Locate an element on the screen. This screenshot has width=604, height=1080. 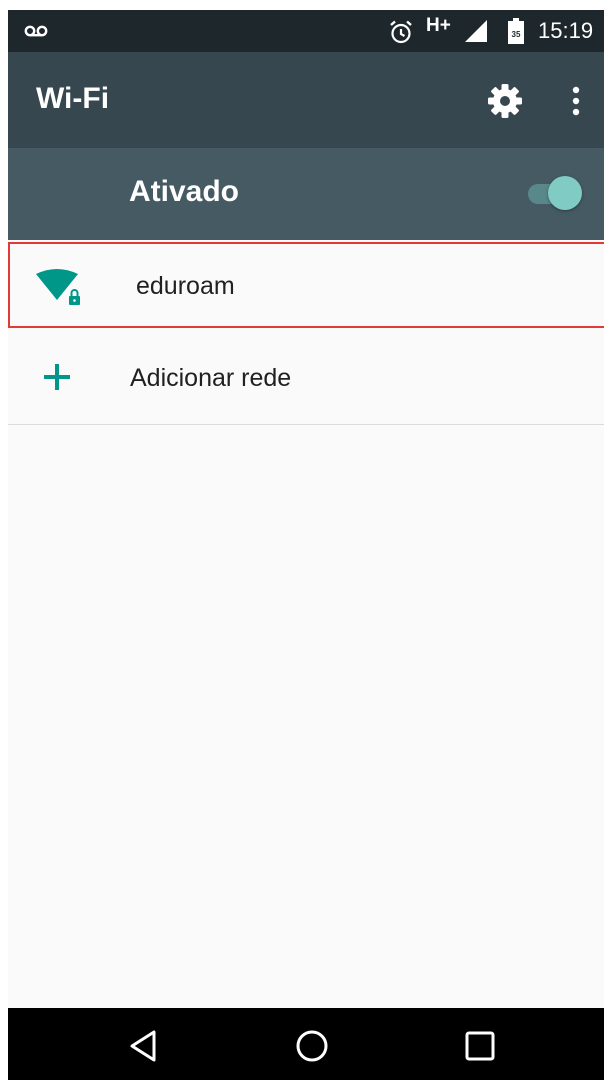
navigation-bar is located at coordinates (306, 1044).